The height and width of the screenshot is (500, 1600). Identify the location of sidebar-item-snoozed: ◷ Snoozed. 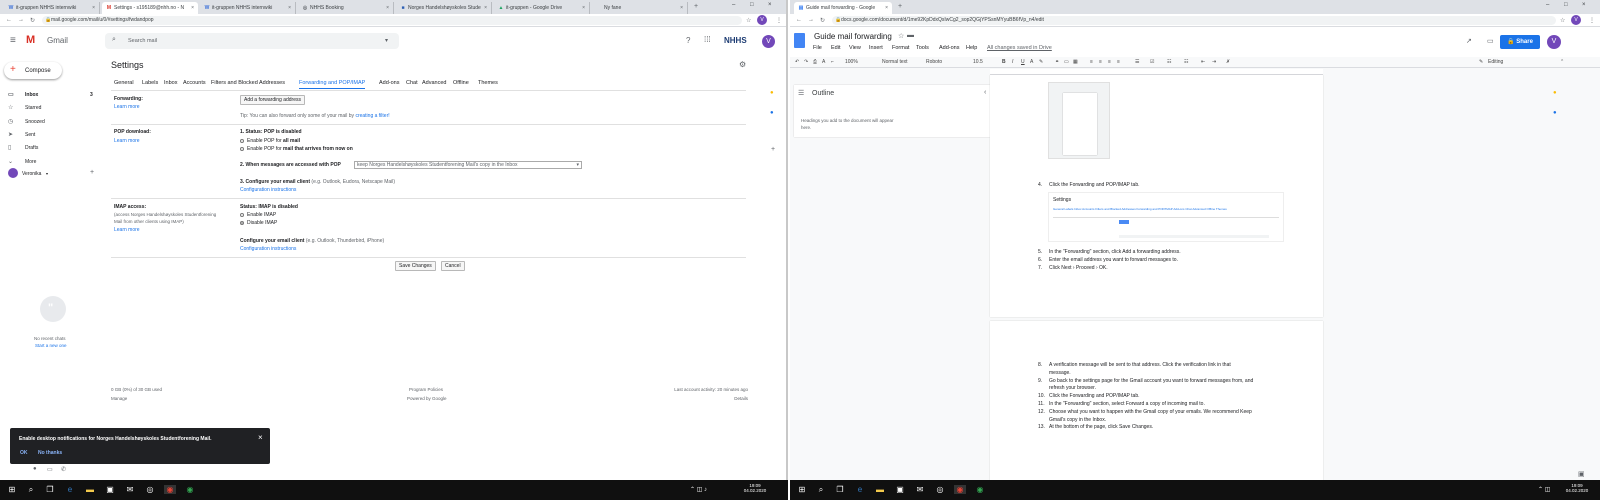
(52, 123).